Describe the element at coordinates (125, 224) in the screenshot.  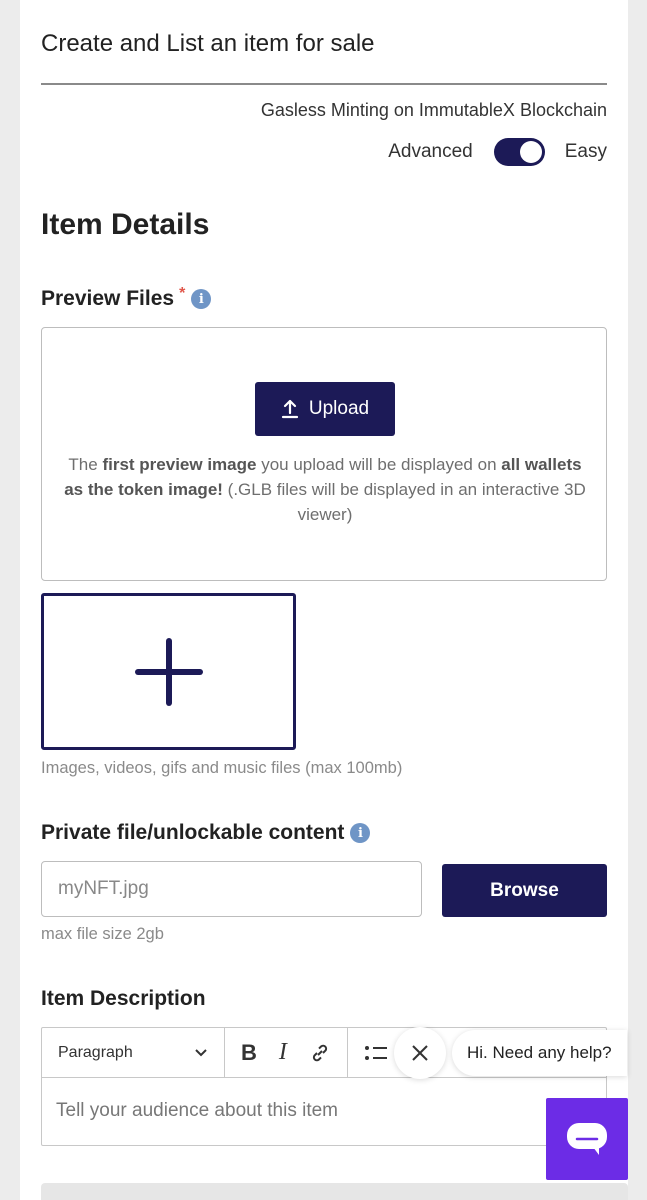
I see `item-details-heading: Item Details` at that location.